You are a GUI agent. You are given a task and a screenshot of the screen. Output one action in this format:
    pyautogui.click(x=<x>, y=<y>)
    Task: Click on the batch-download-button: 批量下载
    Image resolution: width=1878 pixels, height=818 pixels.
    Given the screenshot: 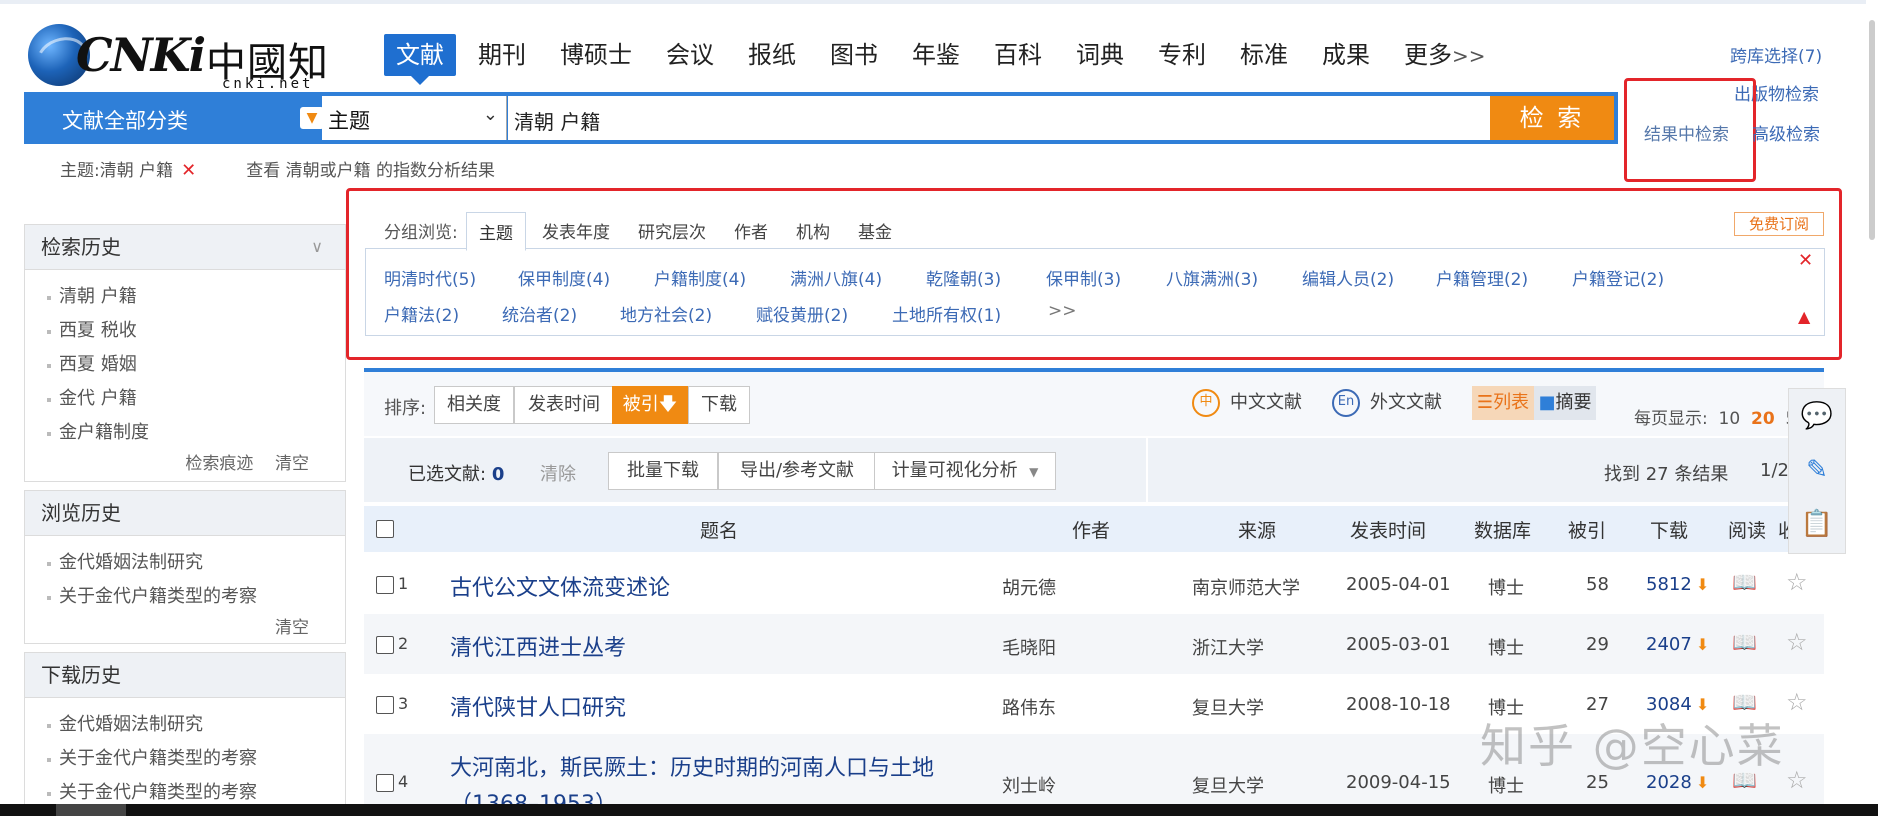 What is the action you would take?
    pyautogui.click(x=663, y=471)
    